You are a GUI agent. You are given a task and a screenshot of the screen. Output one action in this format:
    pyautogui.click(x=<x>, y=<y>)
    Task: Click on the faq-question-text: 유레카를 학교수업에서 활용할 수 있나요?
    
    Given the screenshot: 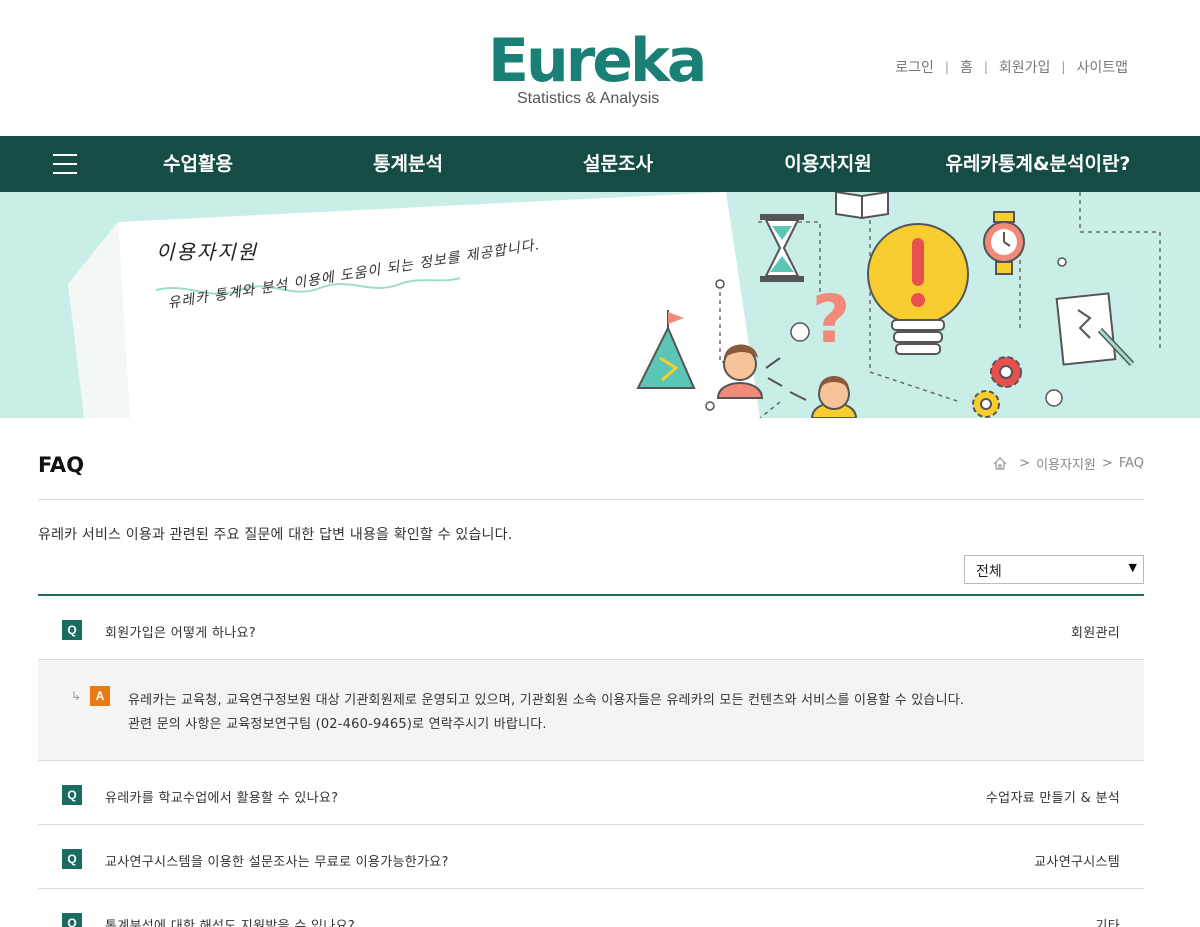 What is the action you would take?
    pyautogui.click(x=222, y=798)
    